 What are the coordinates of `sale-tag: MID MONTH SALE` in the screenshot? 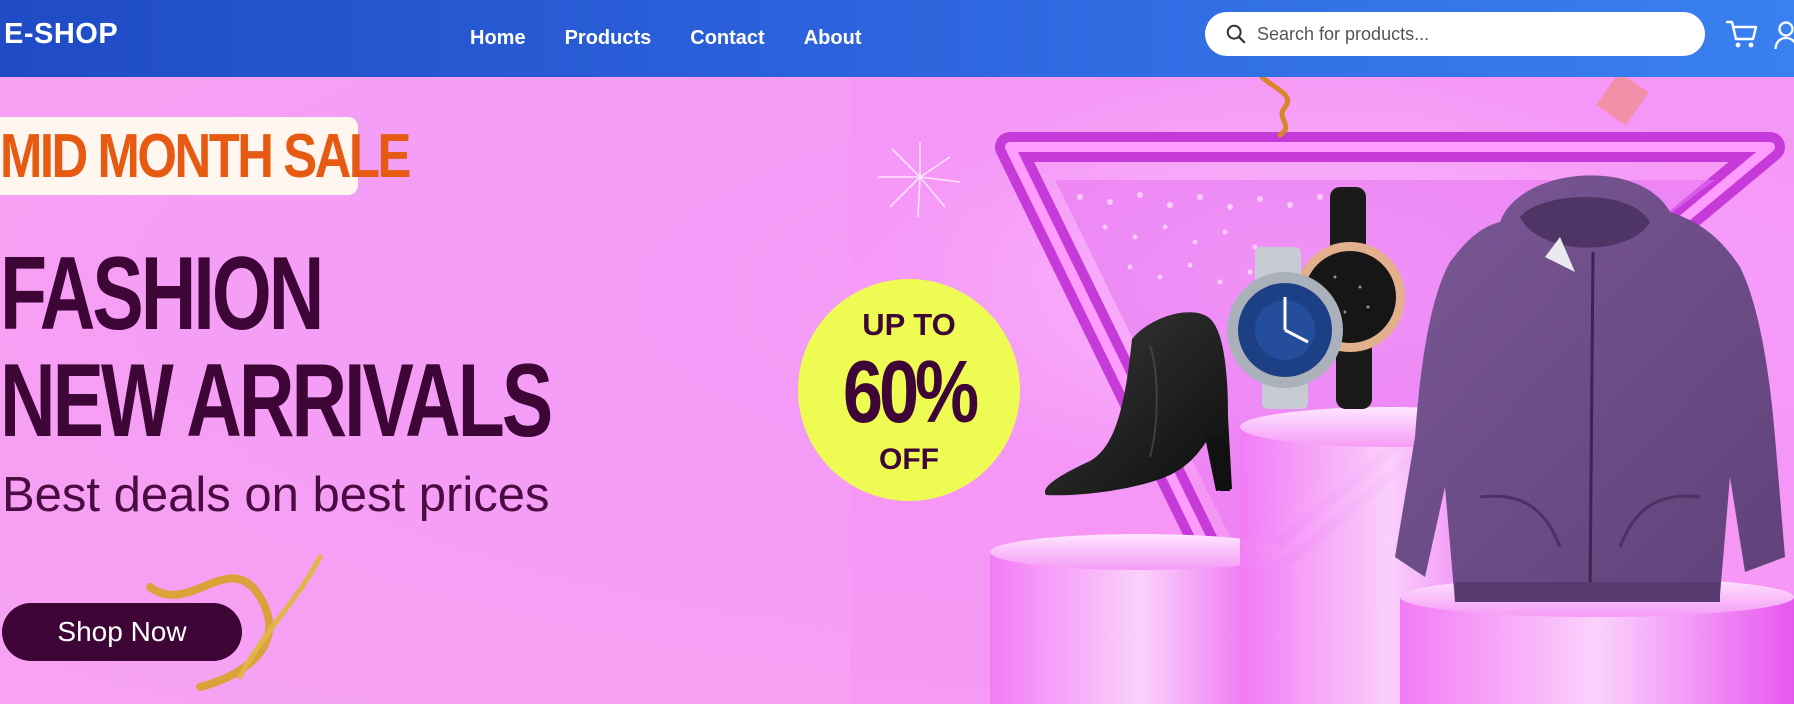 It's located at (205, 156).